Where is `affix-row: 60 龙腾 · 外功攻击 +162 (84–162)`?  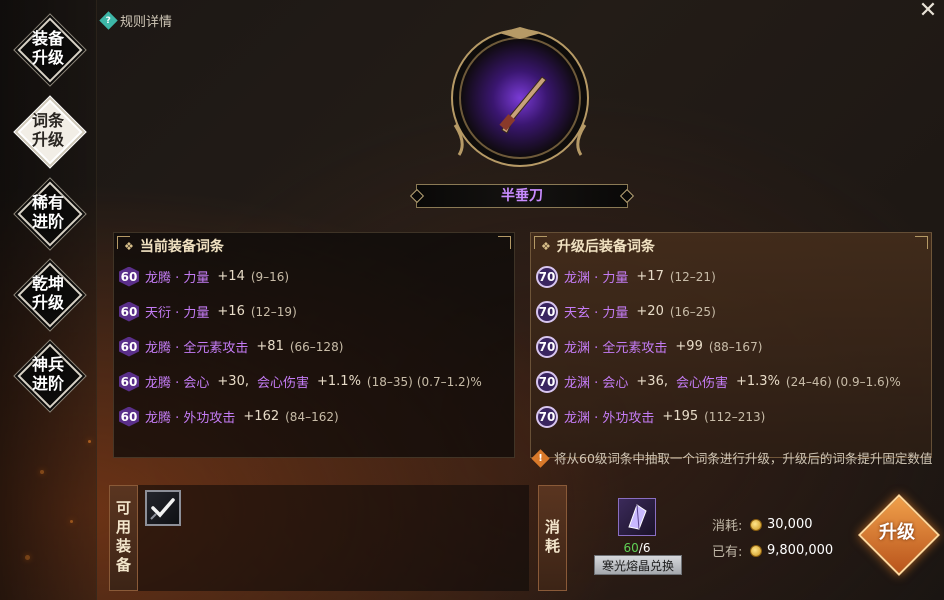
affix-row: 60 龙腾 · 外功攻击 +162 (84–162) is located at coordinates (314, 416).